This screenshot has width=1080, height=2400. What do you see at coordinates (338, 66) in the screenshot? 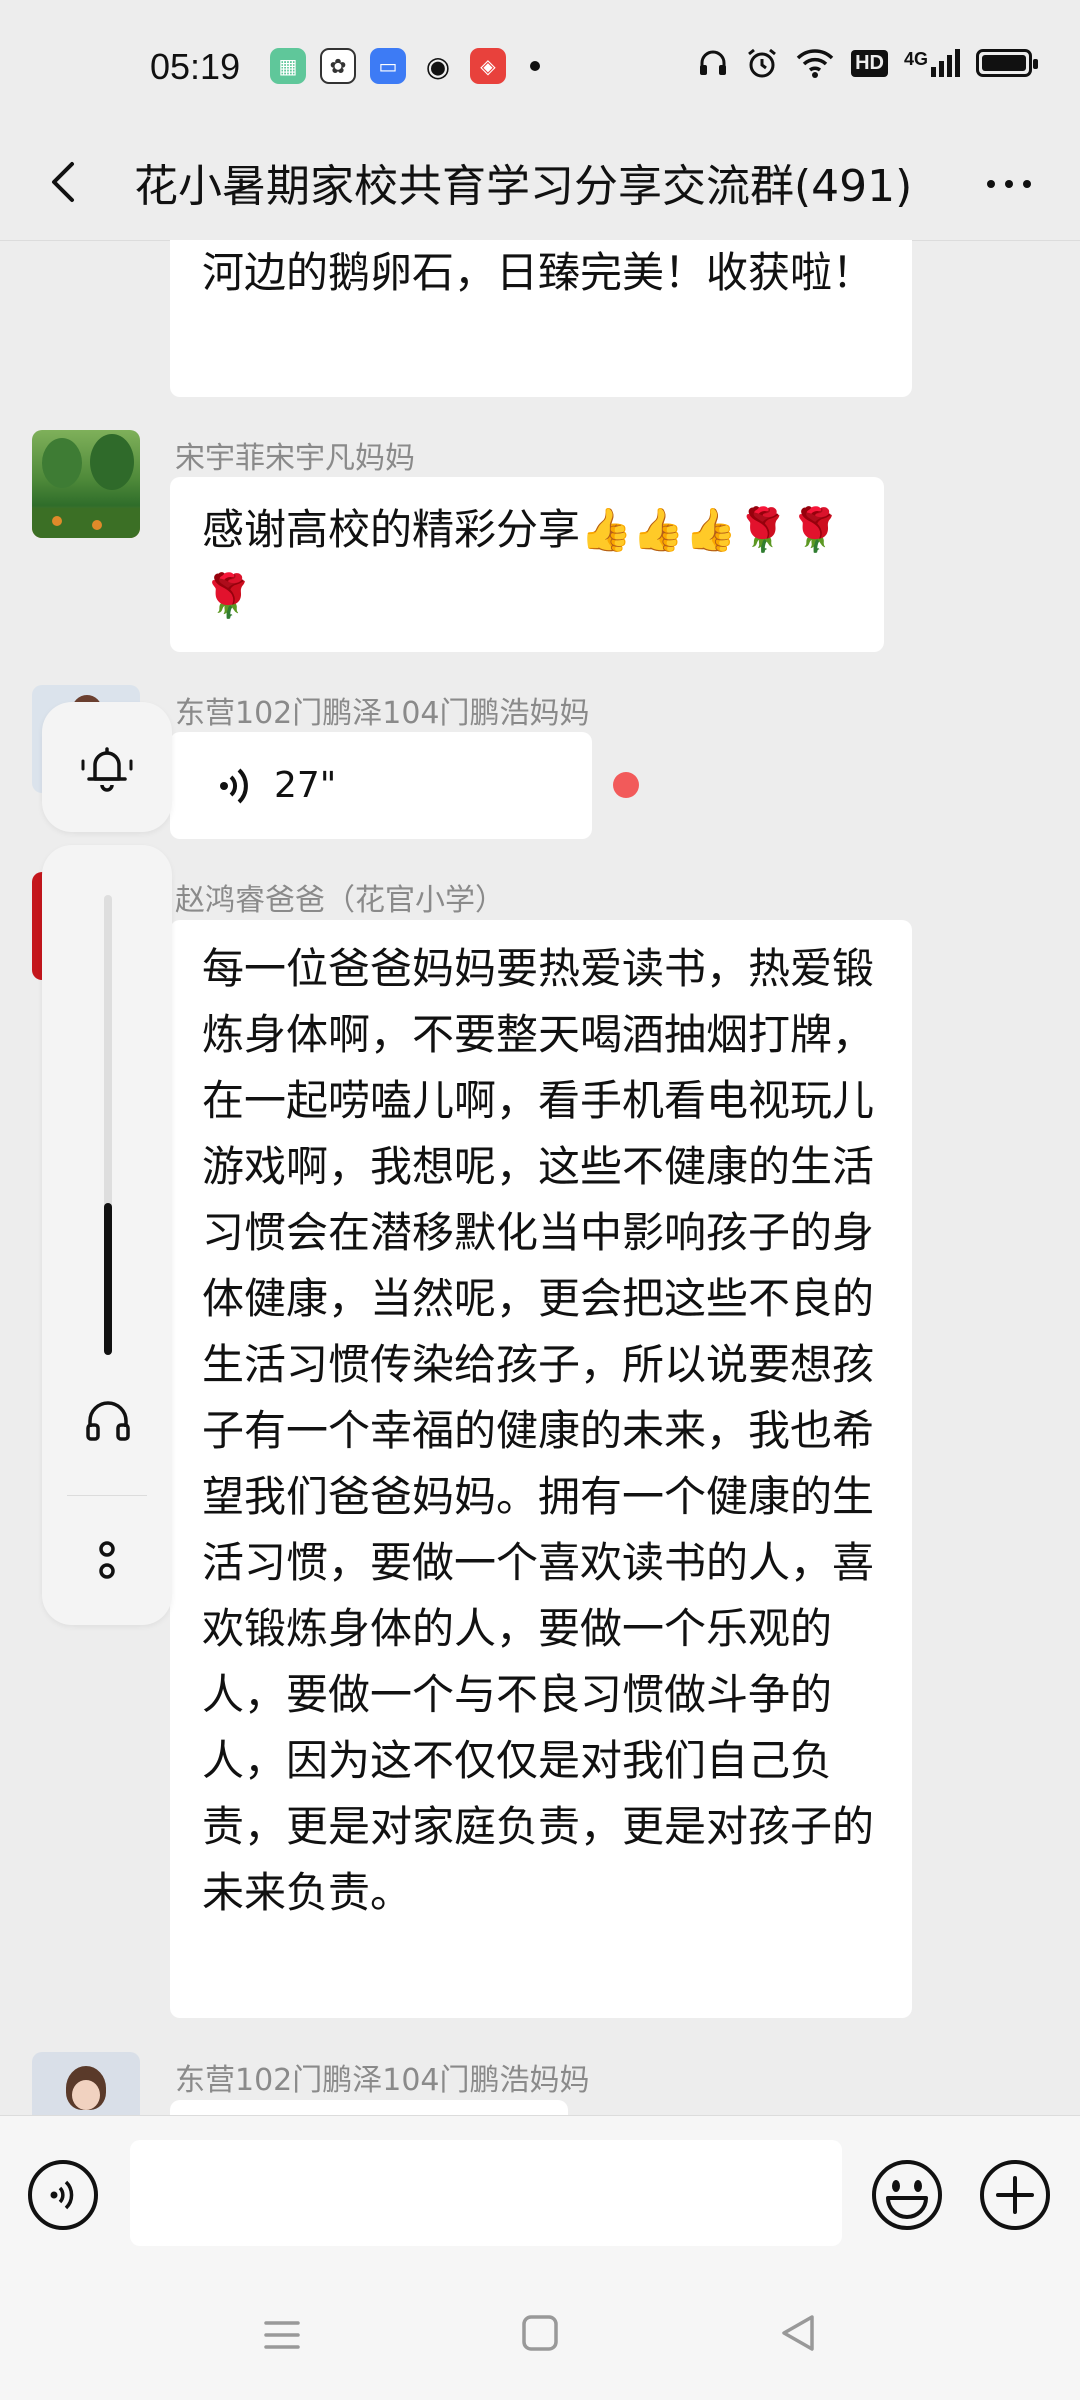
I see `baidu-icon: ✿` at bounding box center [338, 66].